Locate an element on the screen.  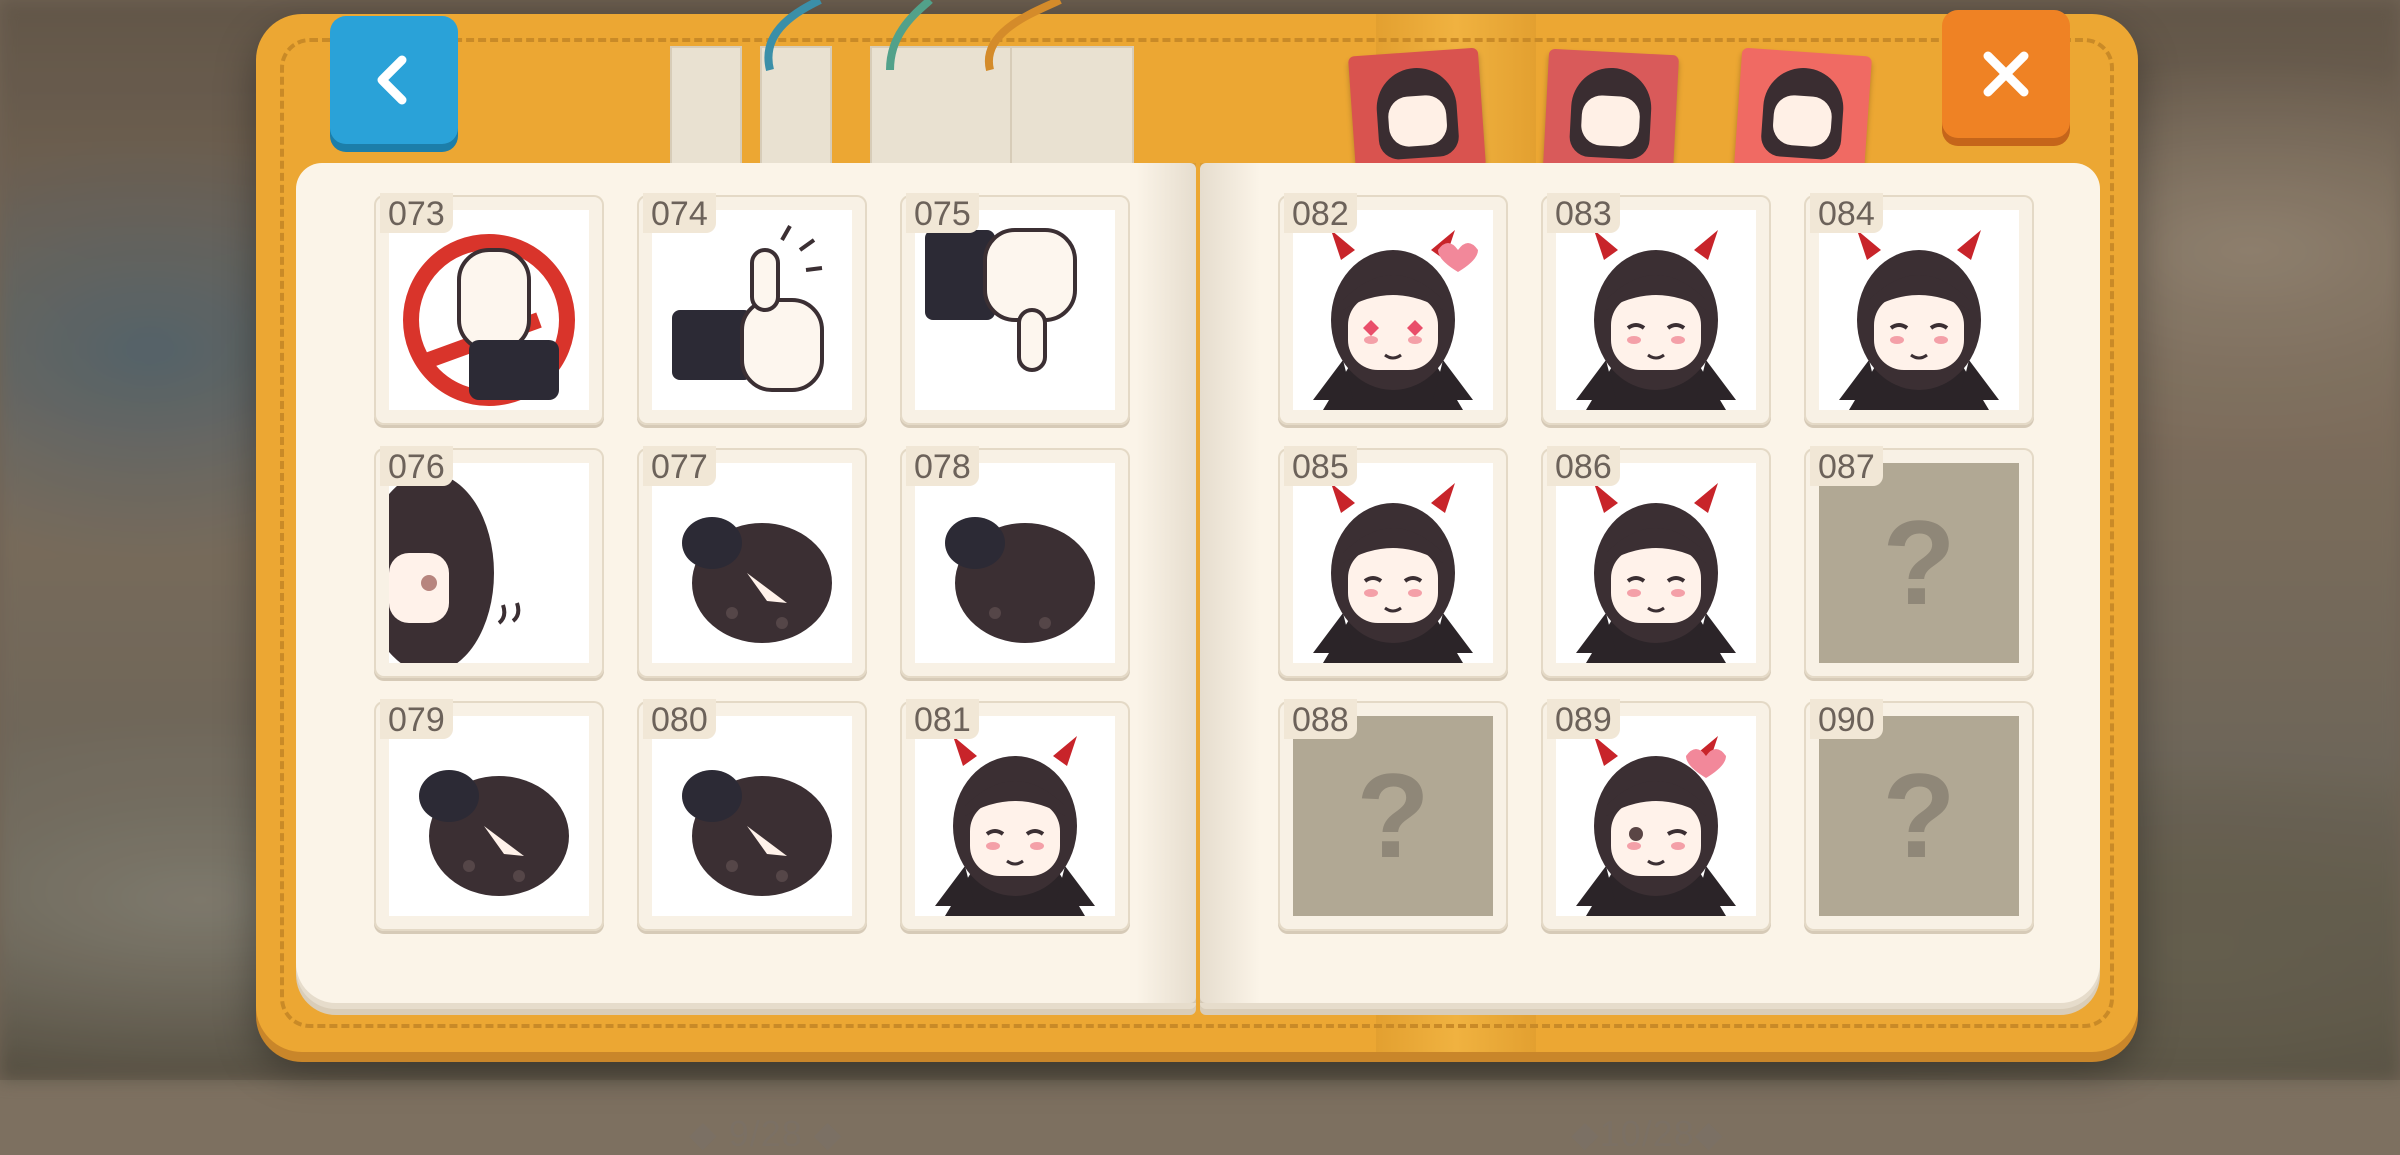
sticker-card: 090? is located at coordinates (1919, 815).